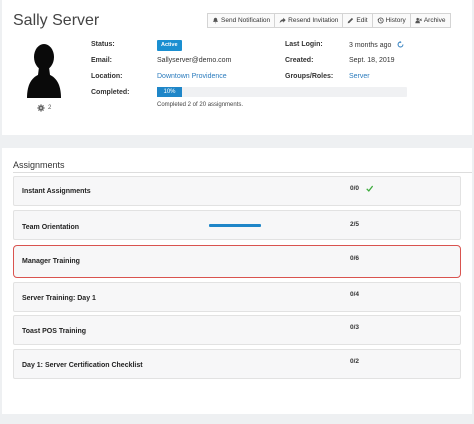 The width and height of the screenshot is (474, 424). What do you see at coordinates (355, 294) in the screenshot?
I see `assignment-count: 0/4` at bounding box center [355, 294].